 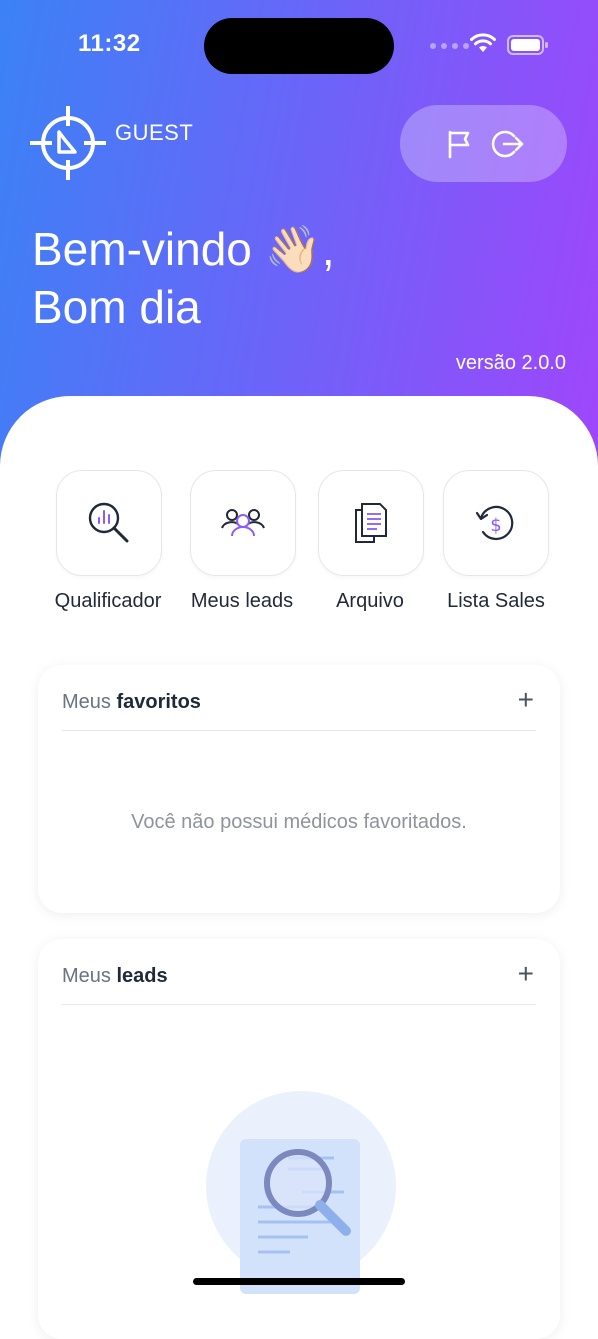 I want to click on greeting-time-of-day: Bom dia, so click(x=116, y=307).